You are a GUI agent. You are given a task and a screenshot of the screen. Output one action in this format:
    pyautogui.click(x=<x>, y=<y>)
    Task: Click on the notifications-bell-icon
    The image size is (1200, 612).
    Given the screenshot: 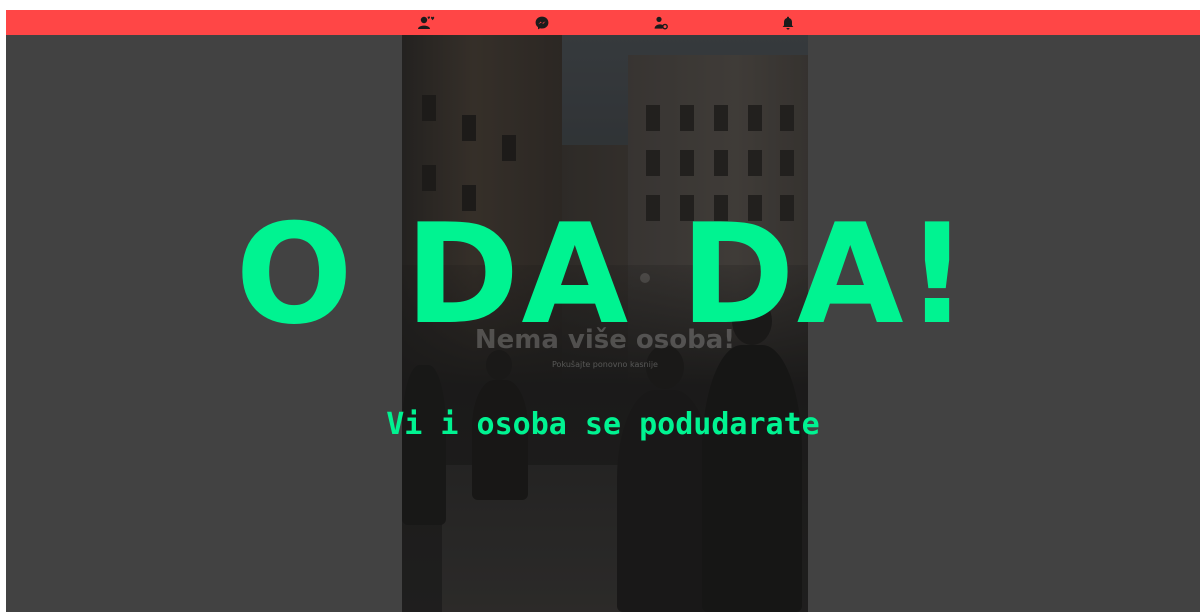 What is the action you would take?
    pyautogui.click(x=788, y=22)
    